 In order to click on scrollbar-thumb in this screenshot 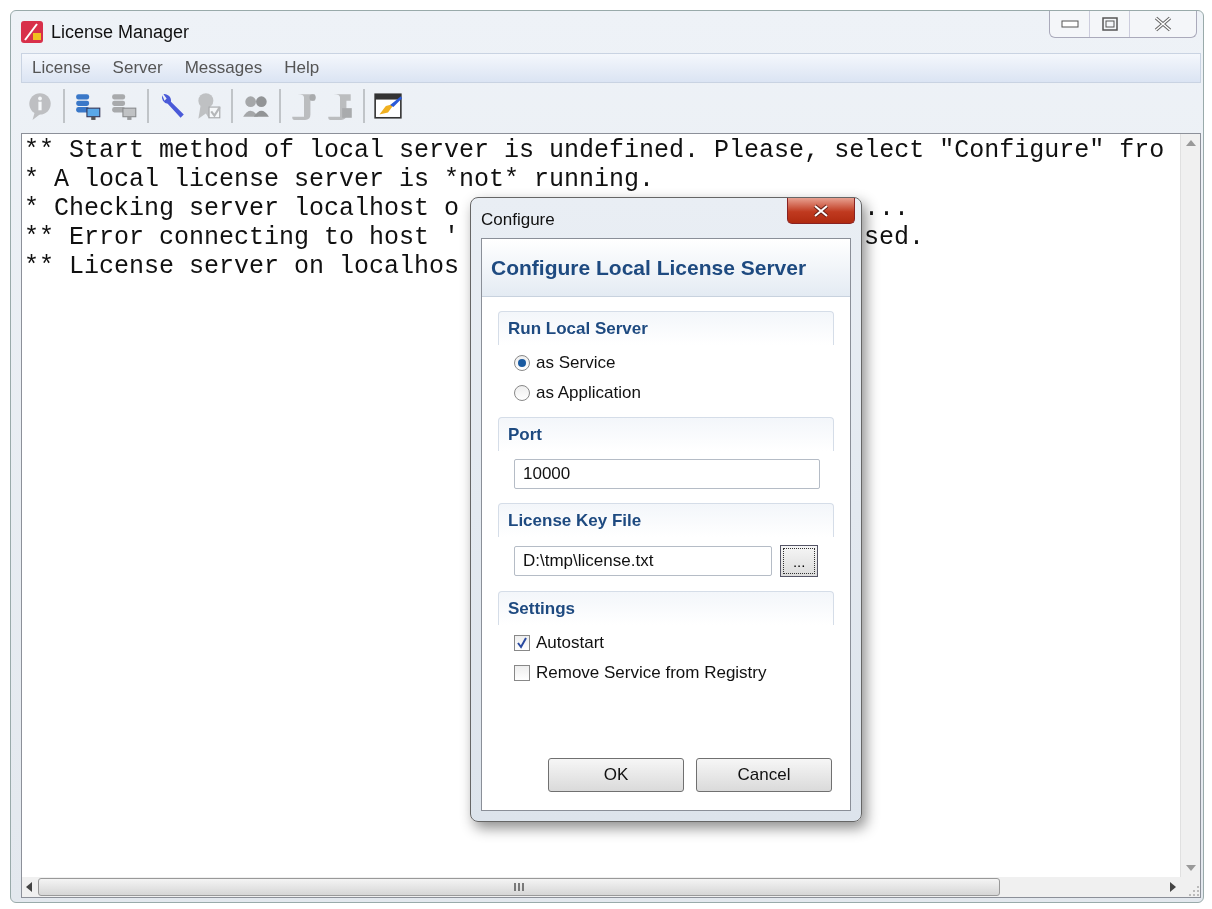, I will do `click(519, 887)`.